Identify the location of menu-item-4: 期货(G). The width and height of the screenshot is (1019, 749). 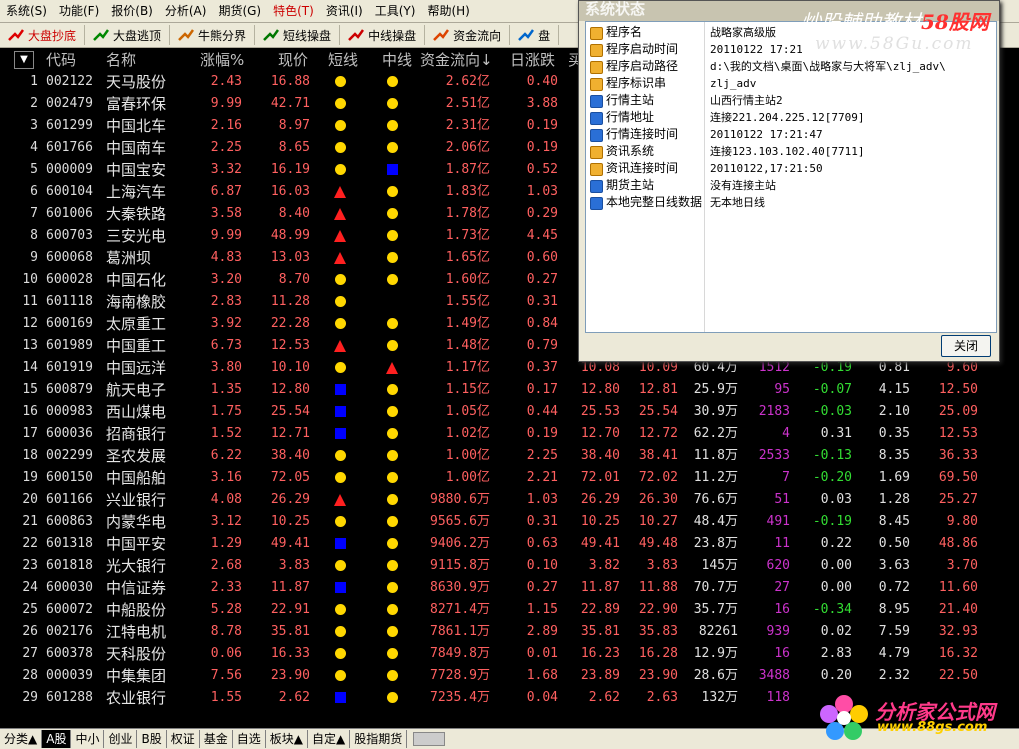
(239, 11).